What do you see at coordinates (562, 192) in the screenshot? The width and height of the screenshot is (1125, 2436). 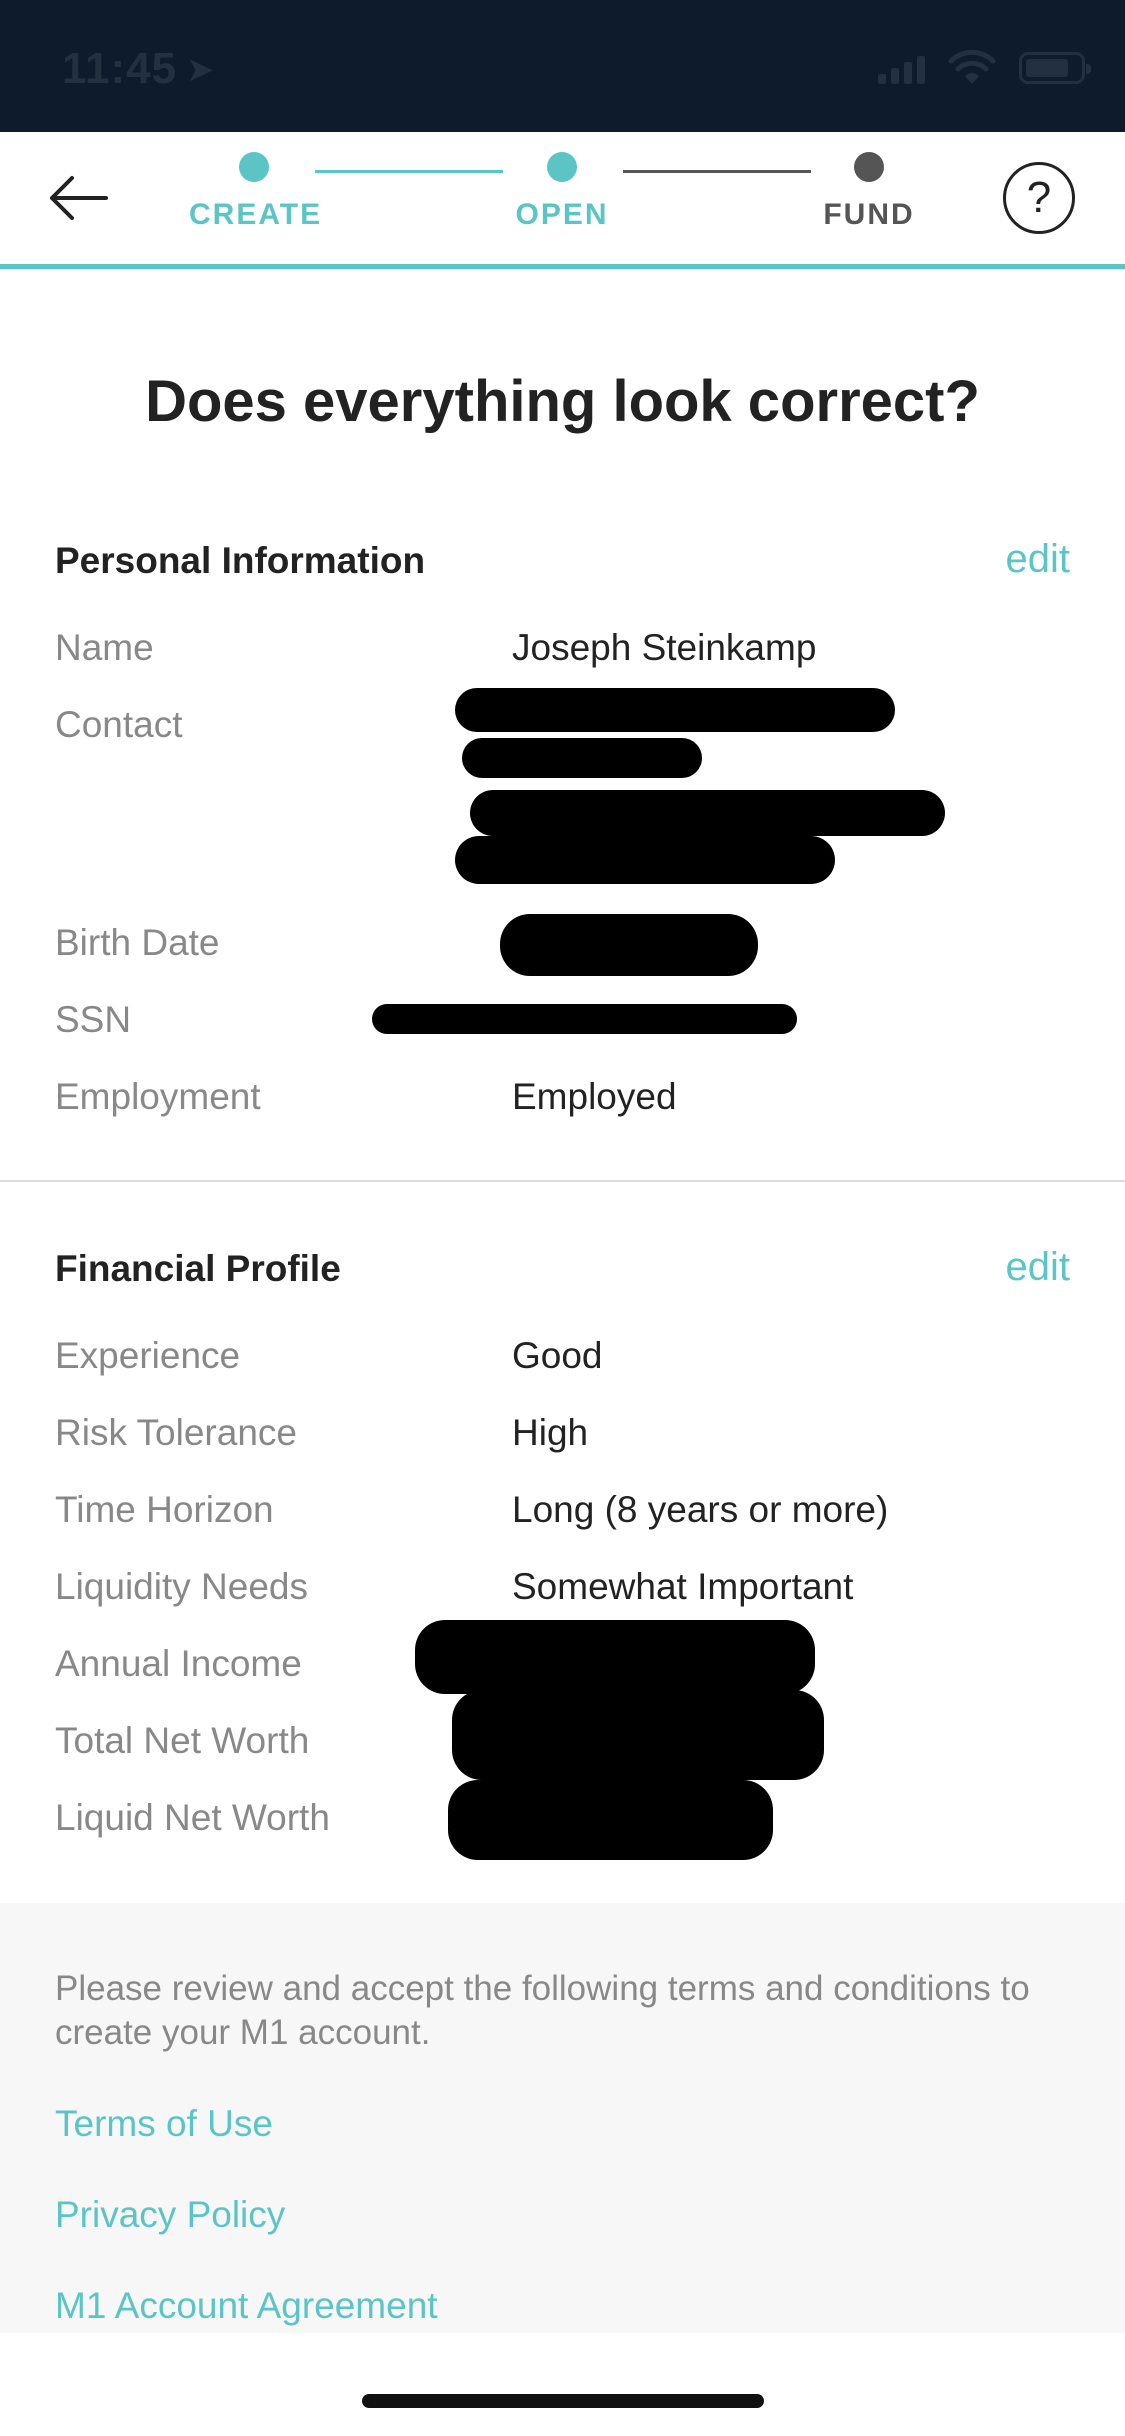 I see `step-open: OPEN` at bounding box center [562, 192].